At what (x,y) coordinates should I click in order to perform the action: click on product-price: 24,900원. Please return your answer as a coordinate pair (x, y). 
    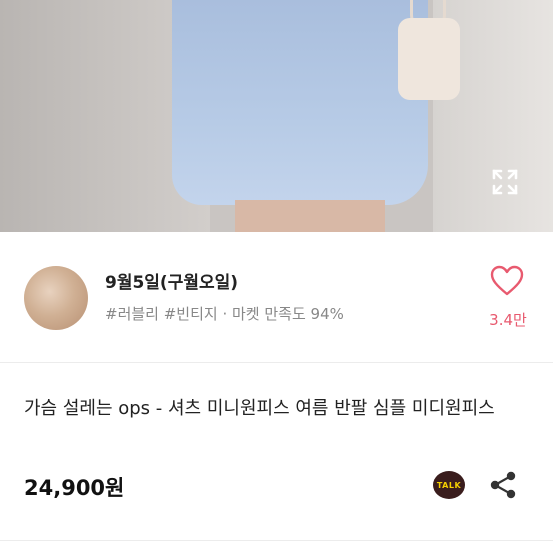
    Looking at the image, I should click on (74, 488).